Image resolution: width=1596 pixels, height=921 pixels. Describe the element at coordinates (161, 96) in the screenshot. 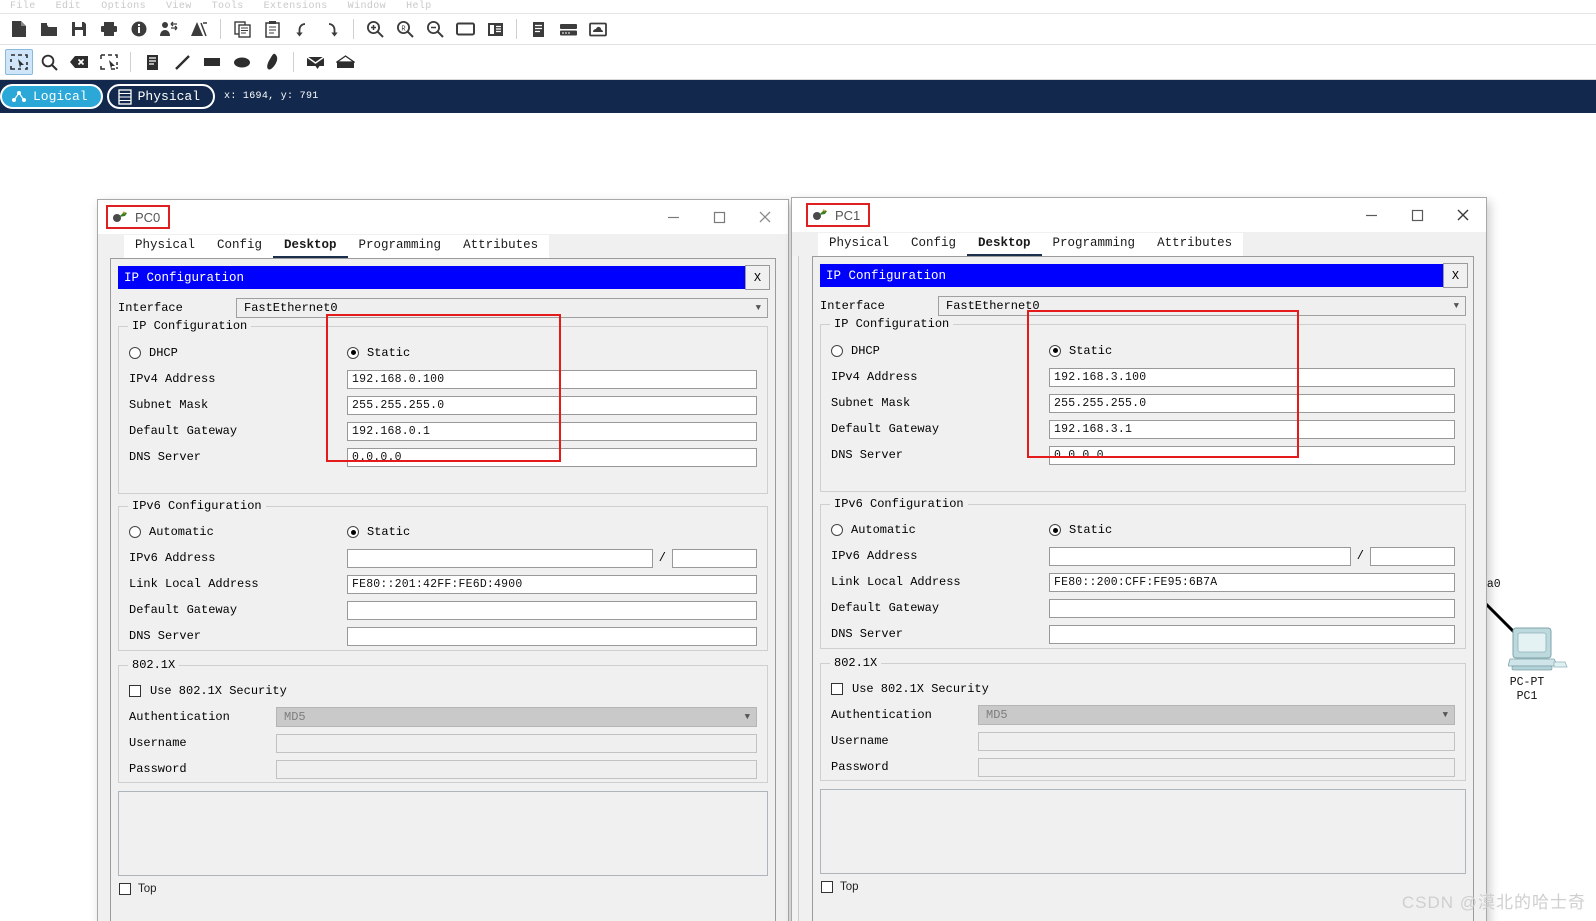

I see `physical-view-button: Physical` at that location.